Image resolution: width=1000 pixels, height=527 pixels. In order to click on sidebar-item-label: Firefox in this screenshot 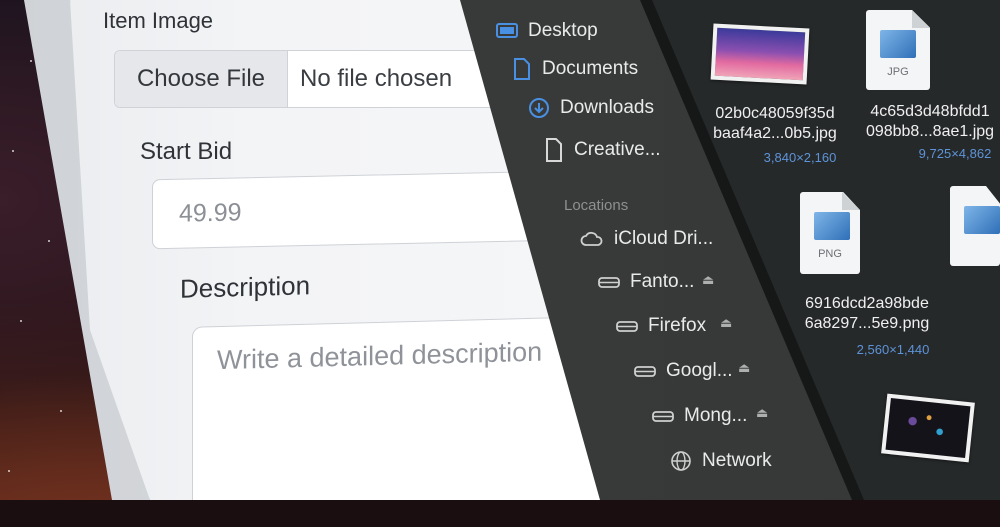, I will do `click(677, 325)`.